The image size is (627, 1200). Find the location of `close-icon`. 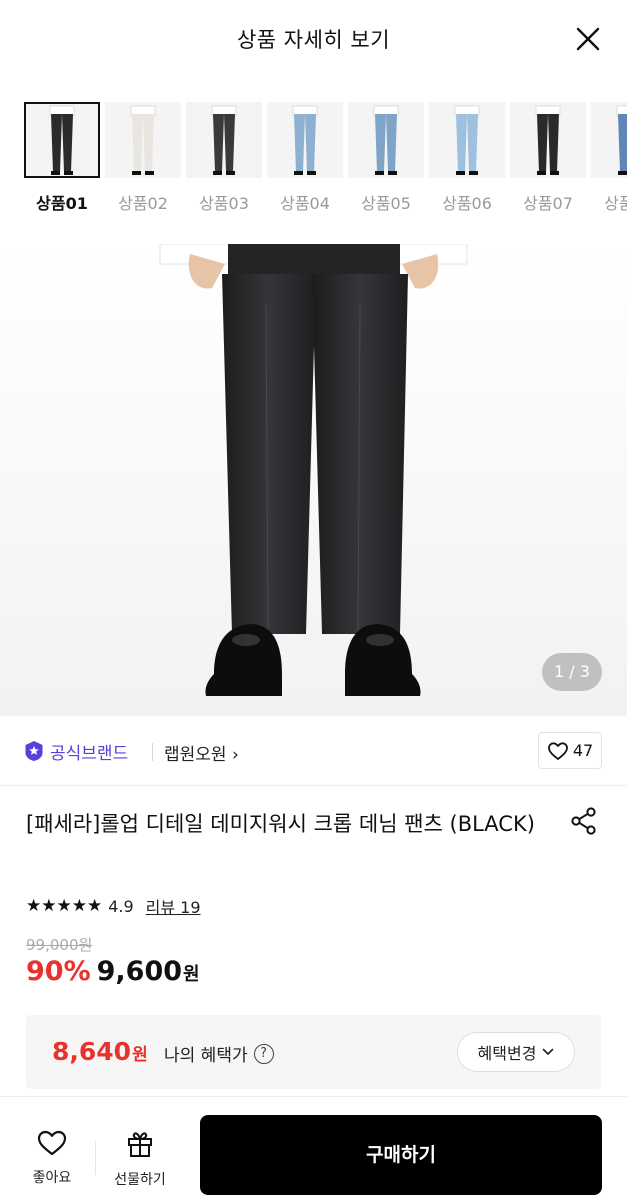

close-icon is located at coordinates (588, 39).